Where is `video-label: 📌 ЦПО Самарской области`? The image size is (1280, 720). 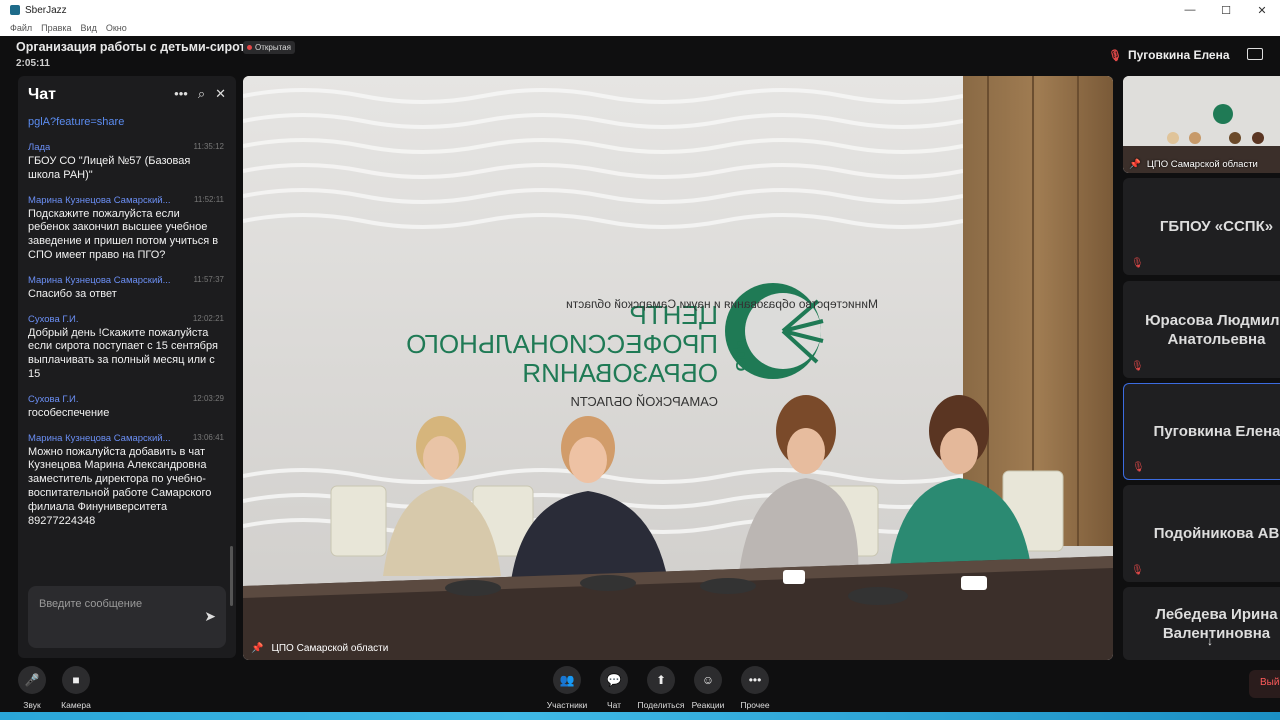 video-label: 📌 ЦПО Самарской области is located at coordinates (319, 648).